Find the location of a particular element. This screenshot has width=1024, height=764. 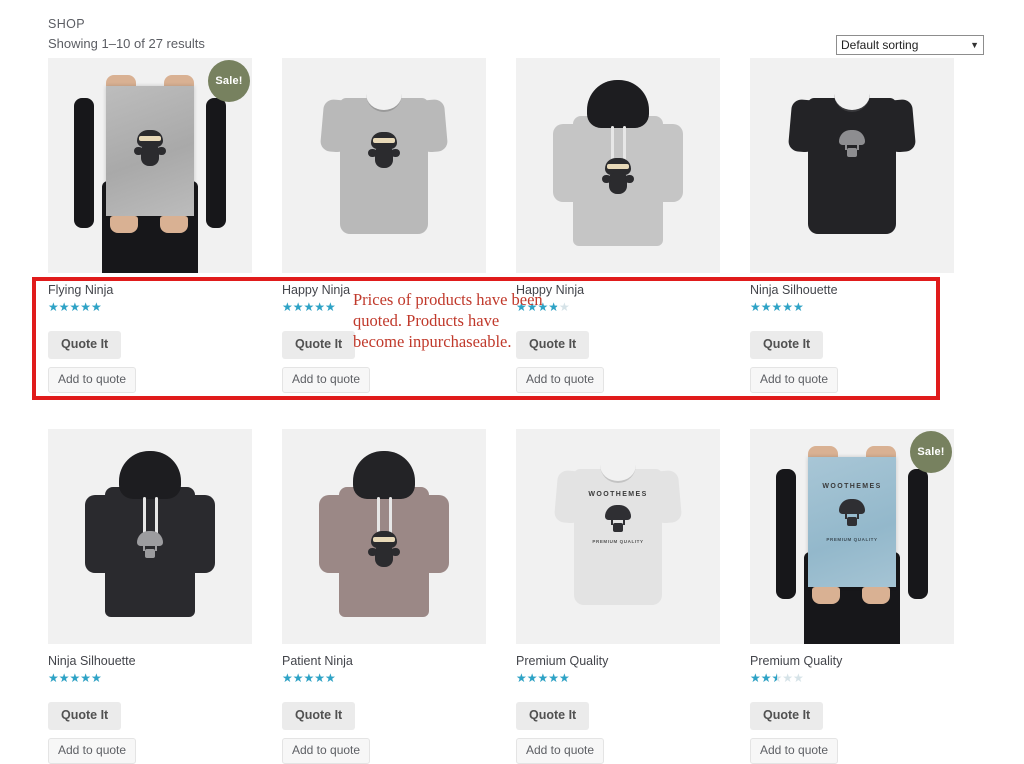

sorting-select: Default sorting ▼ is located at coordinates (910, 45).